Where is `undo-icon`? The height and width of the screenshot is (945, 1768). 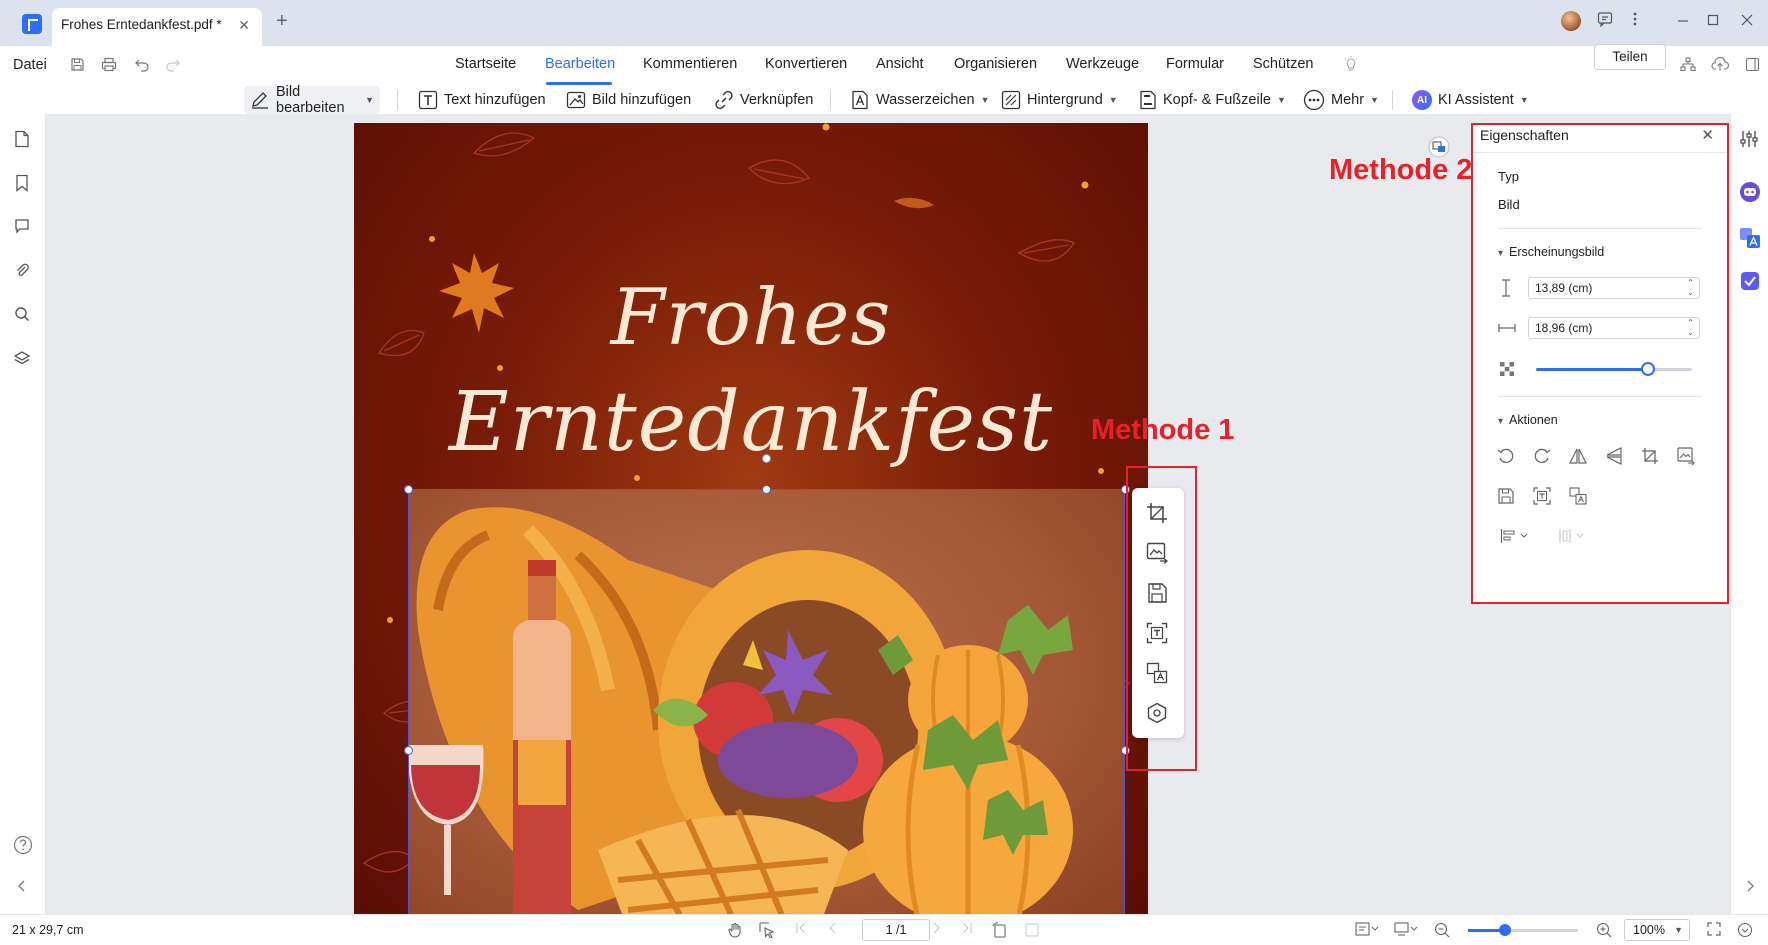
undo-icon is located at coordinates (142, 64).